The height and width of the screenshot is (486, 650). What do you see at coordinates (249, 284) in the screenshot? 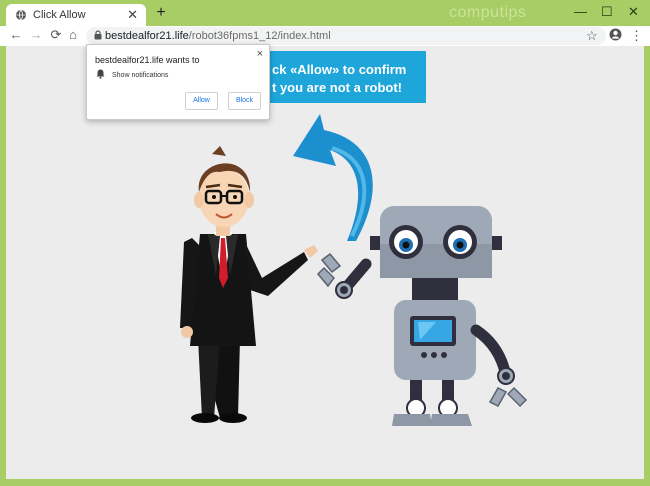
I see `businessman-figure` at bounding box center [249, 284].